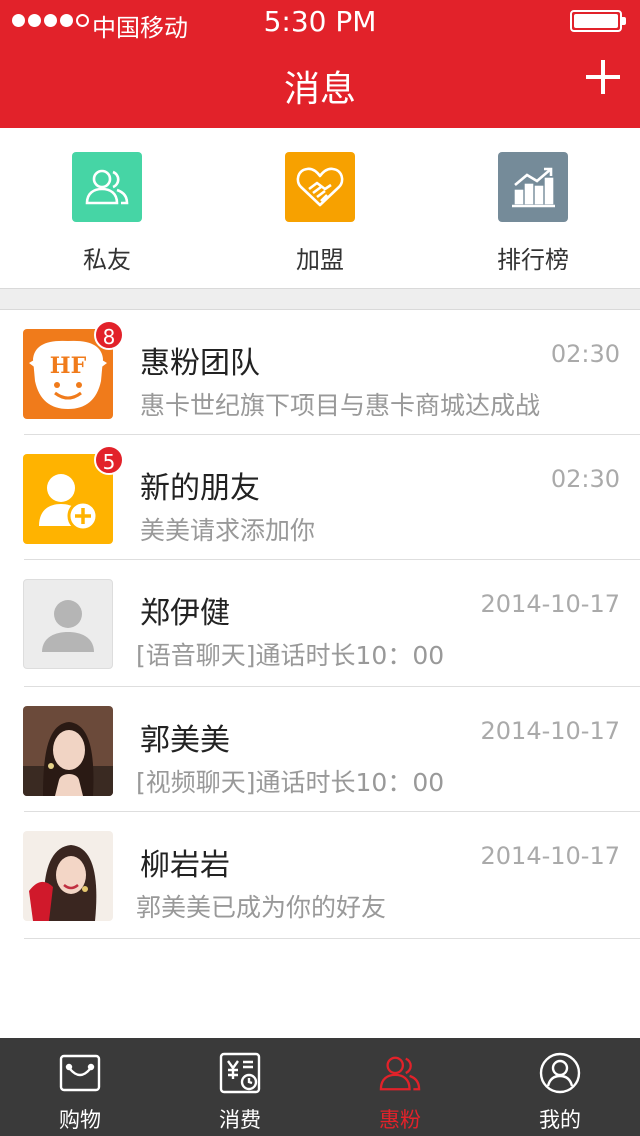  I want to click on tab-label-shopping: 购物, so click(80, 1120).